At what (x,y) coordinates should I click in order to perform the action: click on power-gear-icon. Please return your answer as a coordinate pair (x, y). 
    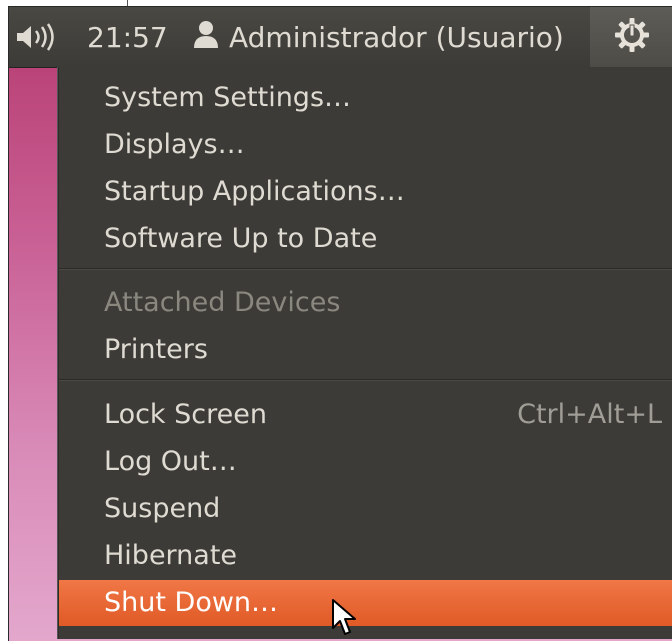
    Looking at the image, I should click on (632, 37).